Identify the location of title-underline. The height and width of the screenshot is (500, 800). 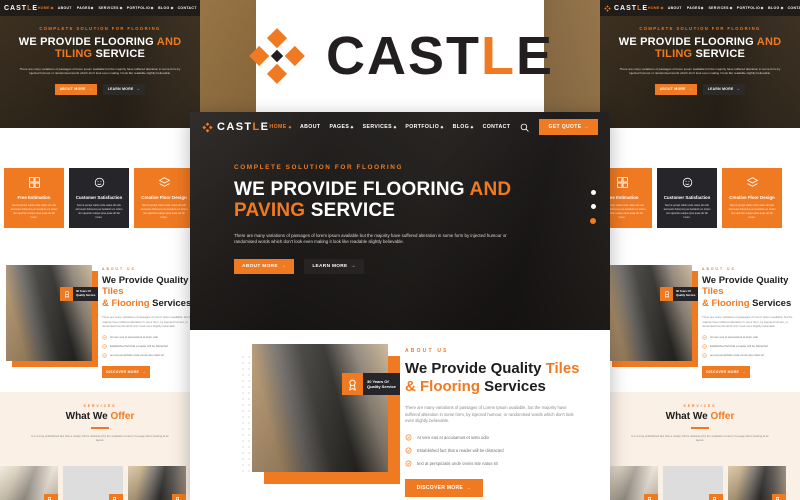
(100, 428).